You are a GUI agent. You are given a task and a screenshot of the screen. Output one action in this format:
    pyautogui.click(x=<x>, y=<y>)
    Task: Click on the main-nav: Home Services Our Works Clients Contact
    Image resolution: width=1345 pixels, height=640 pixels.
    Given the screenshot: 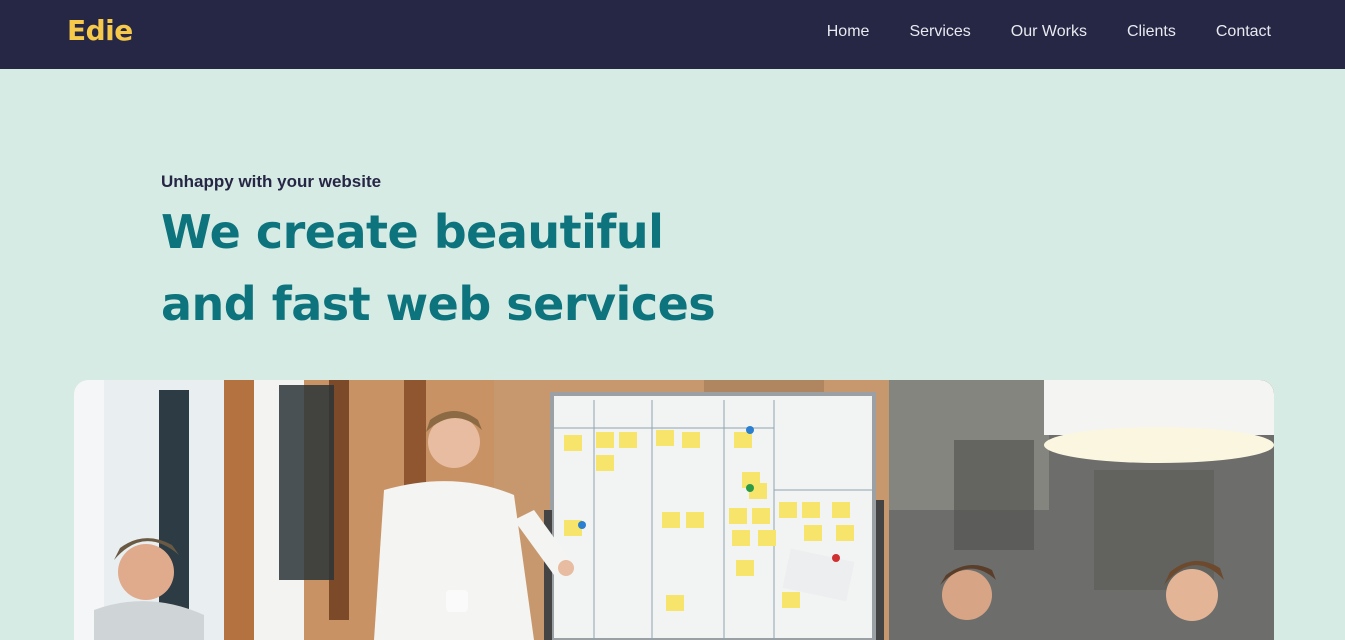 What is the action you would take?
    pyautogui.click(x=1049, y=32)
    